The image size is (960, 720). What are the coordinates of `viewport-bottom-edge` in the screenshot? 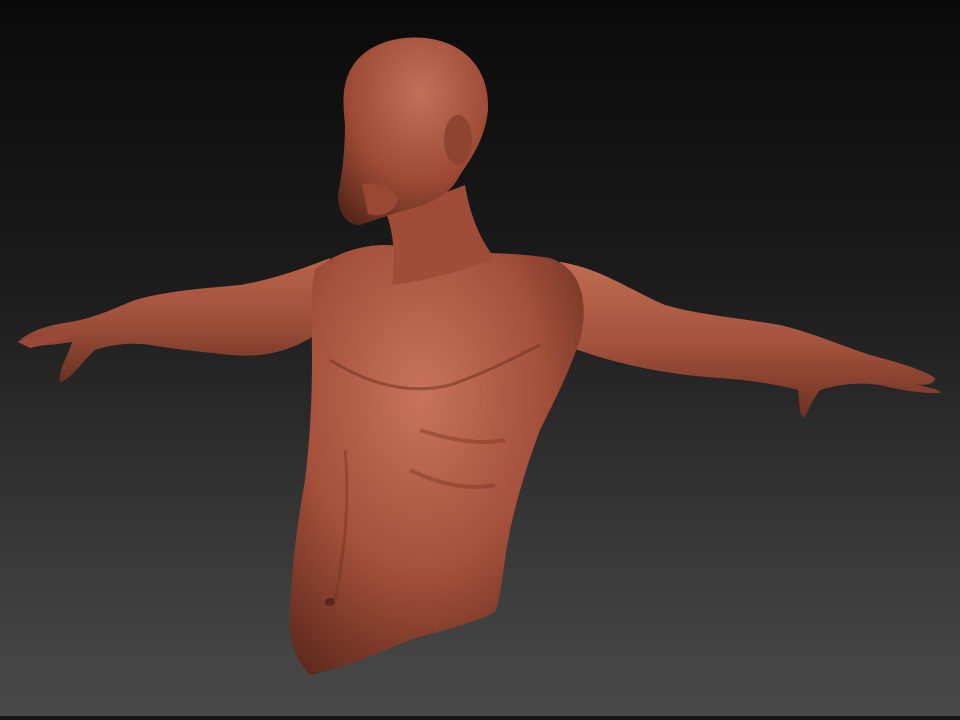 It's located at (480, 718).